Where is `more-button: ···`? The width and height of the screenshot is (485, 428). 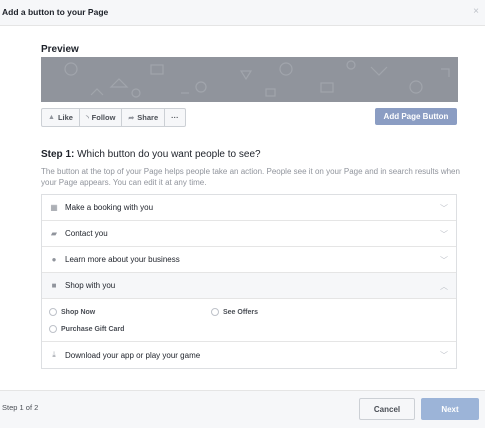 more-button: ··· is located at coordinates (175, 117).